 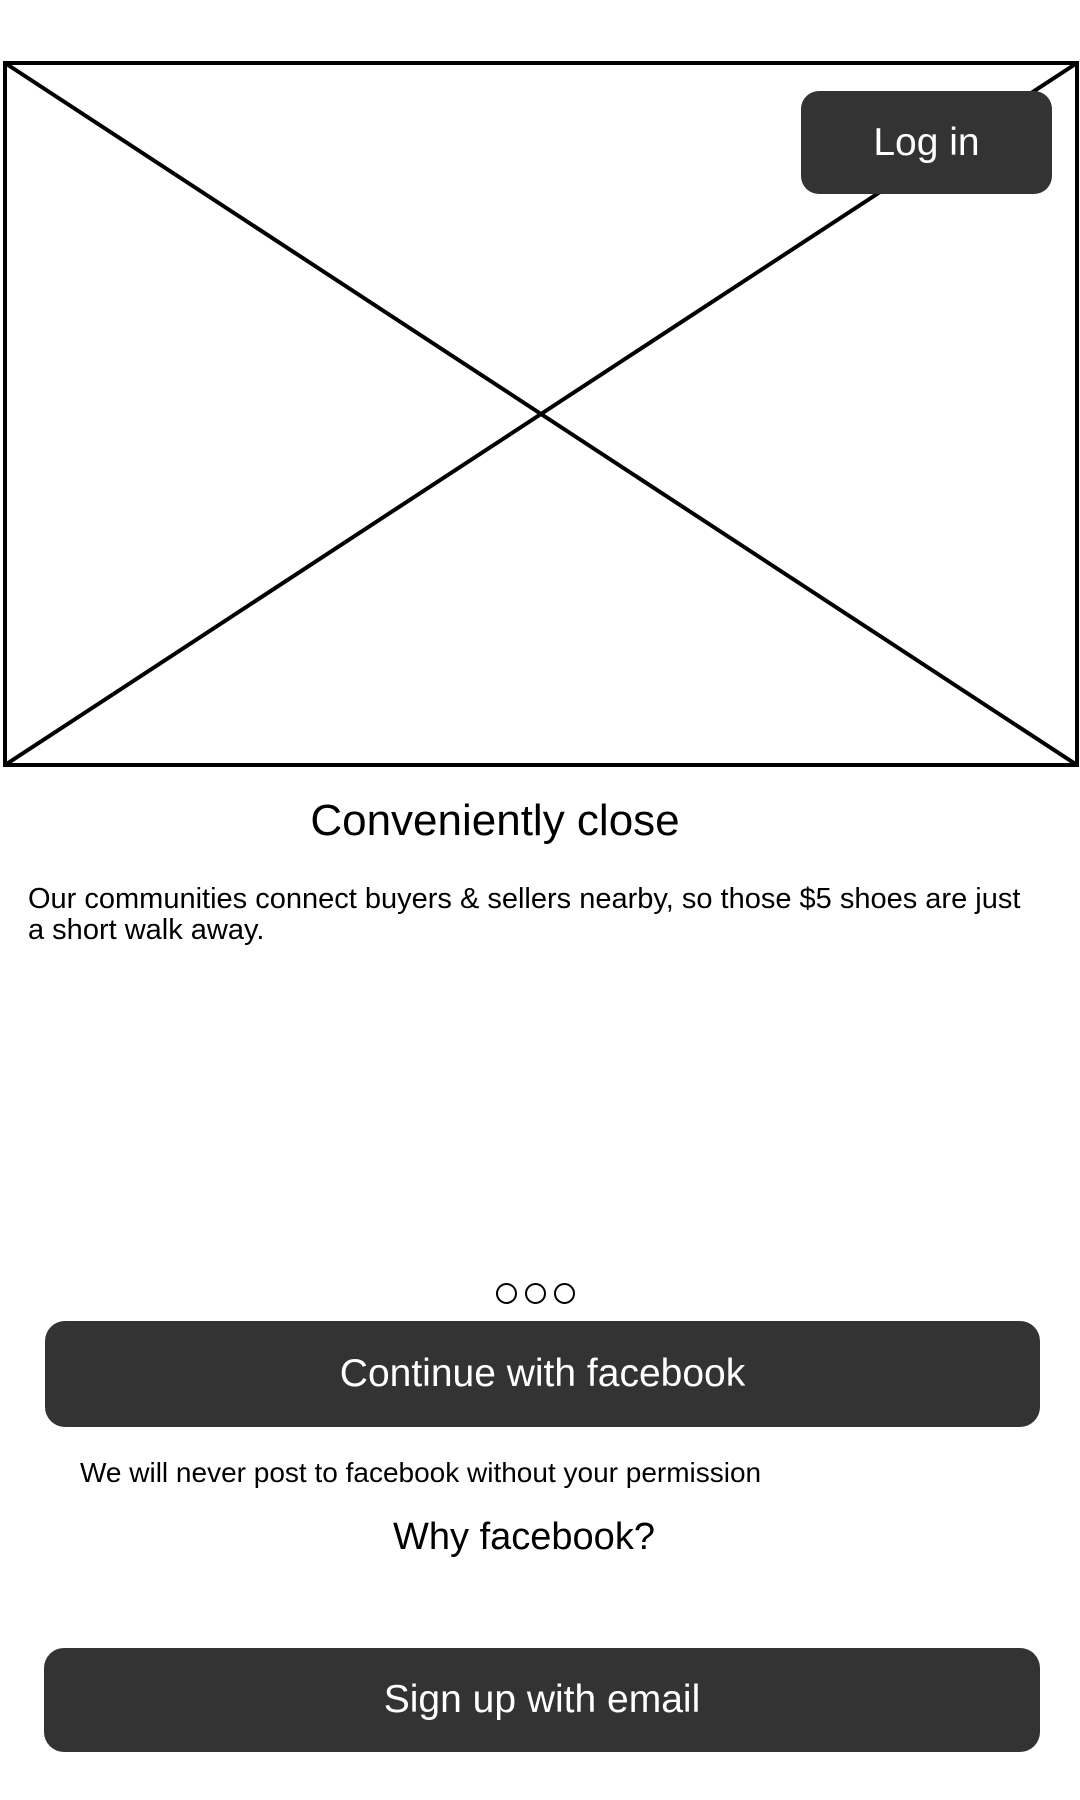 I want to click on why-facebook-link: Why facebook?, so click(x=524, y=1537).